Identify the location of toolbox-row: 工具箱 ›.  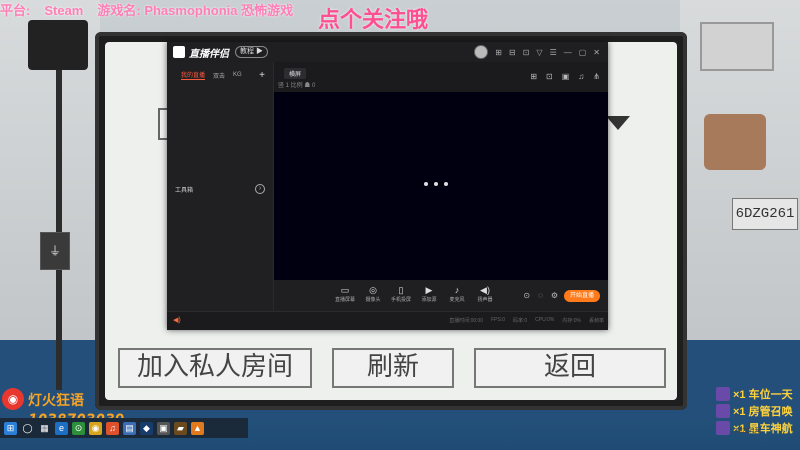
(220, 189).